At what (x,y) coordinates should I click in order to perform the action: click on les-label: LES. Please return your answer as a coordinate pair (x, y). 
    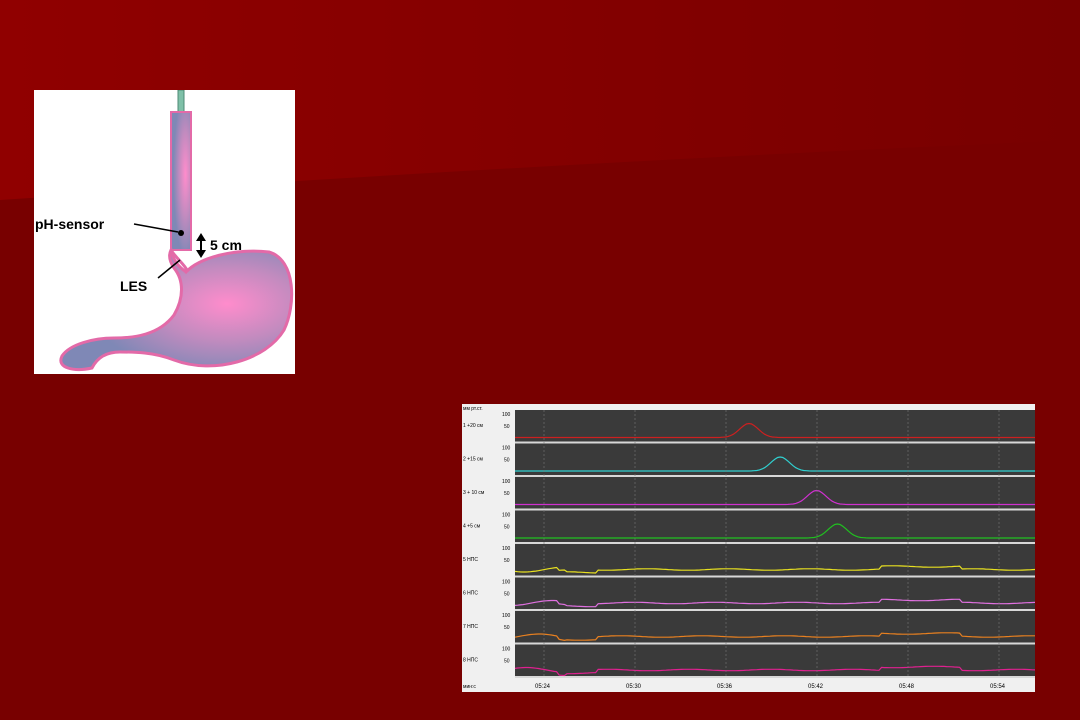
    Looking at the image, I should click on (133, 286).